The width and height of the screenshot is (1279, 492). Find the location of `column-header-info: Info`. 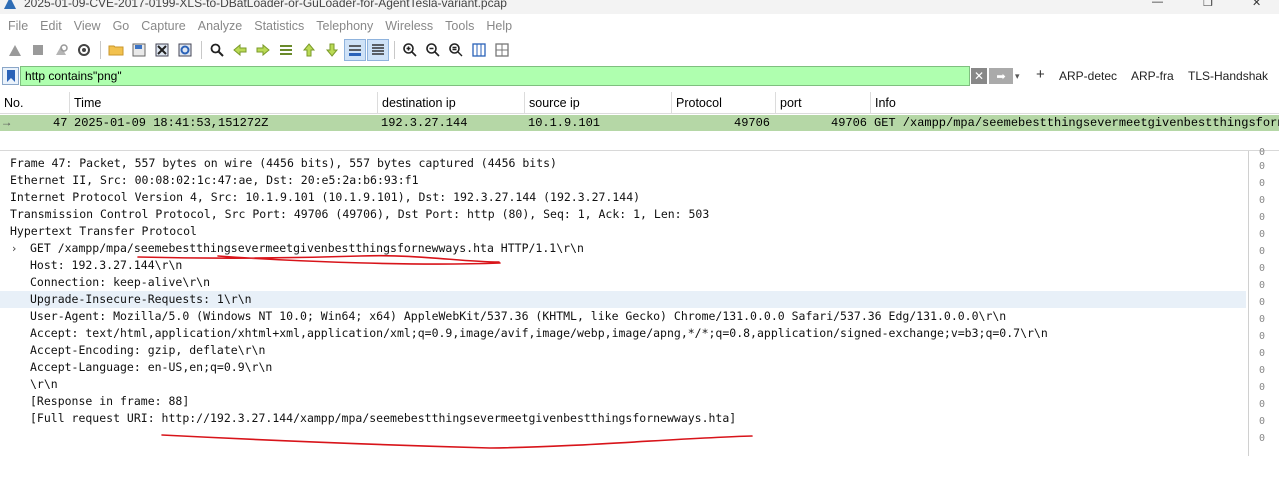

column-header-info: Info is located at coordinates (1075, 103).